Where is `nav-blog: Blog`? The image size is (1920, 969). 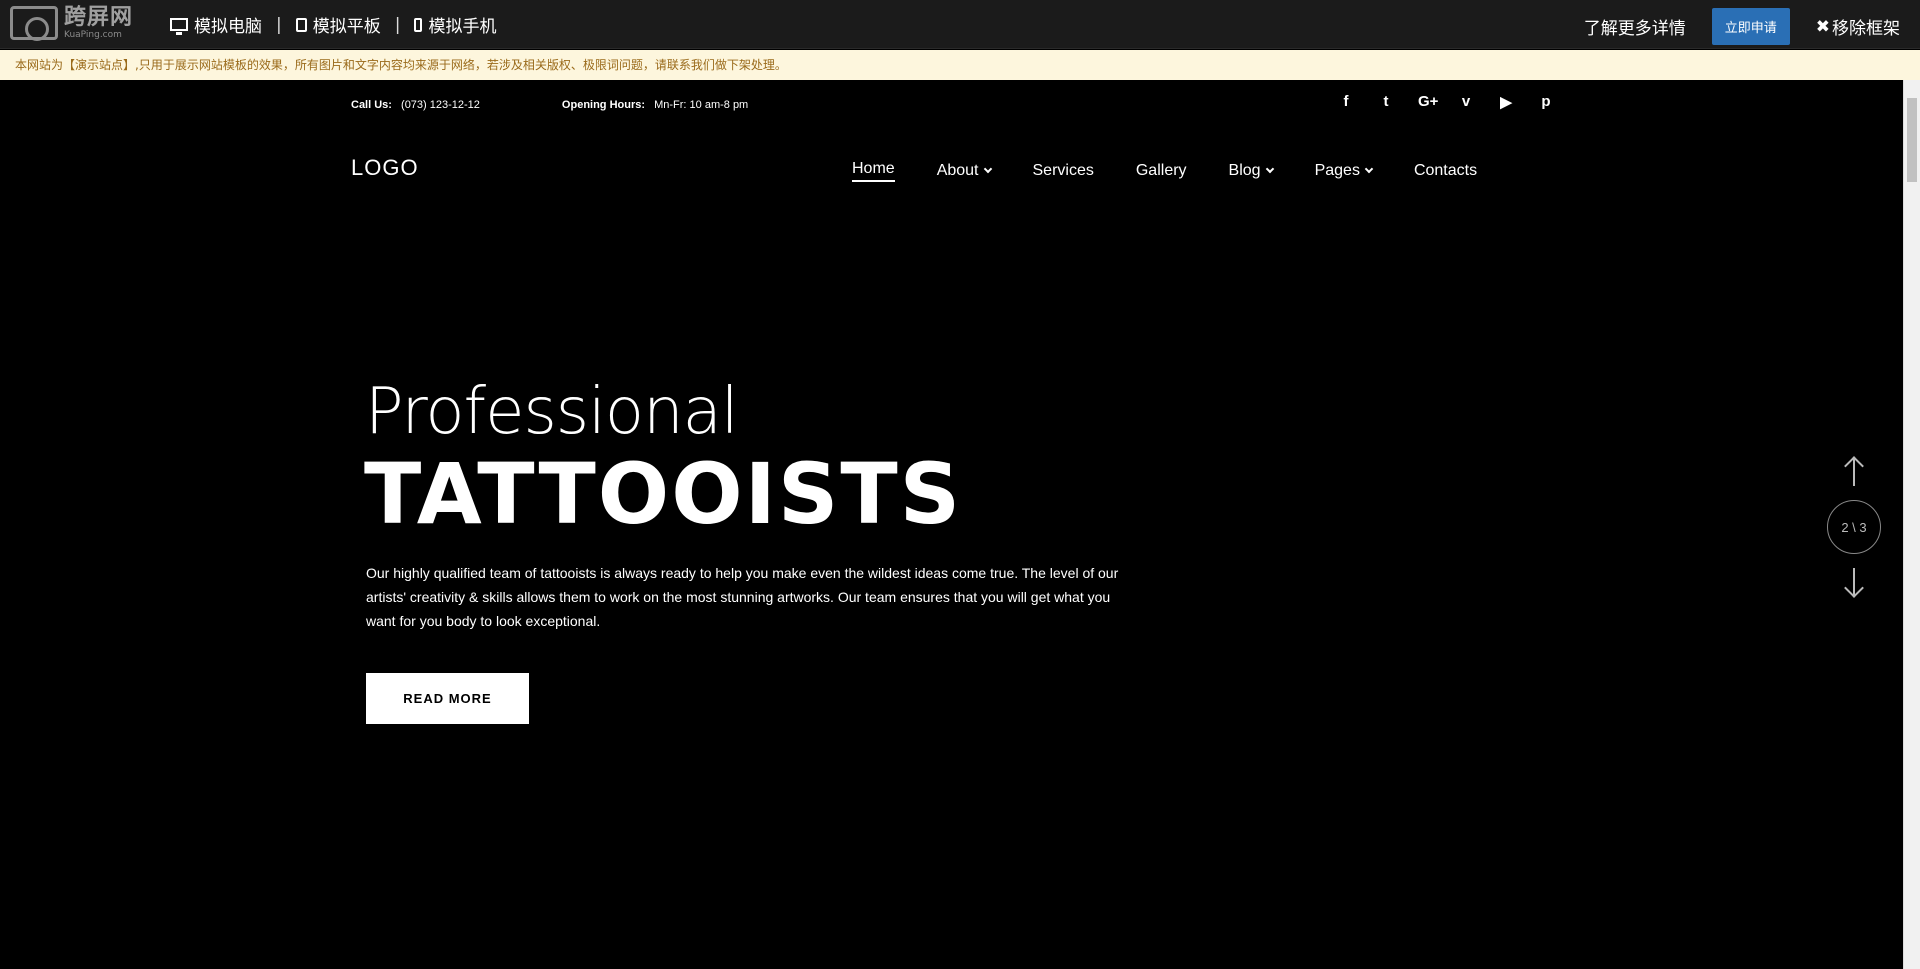 nav-blog: Blog is located at coordinates (1251, 171).